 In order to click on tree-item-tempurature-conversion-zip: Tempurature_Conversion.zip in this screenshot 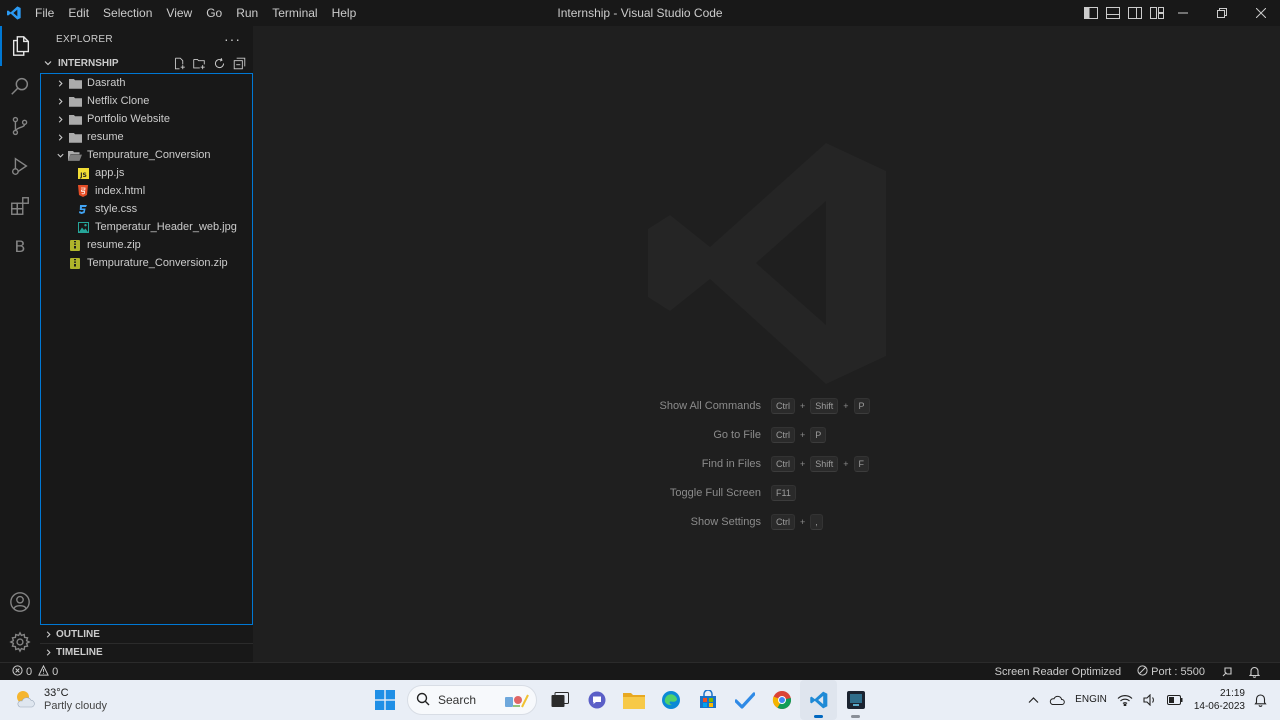, I will do `click(146, 263)`.